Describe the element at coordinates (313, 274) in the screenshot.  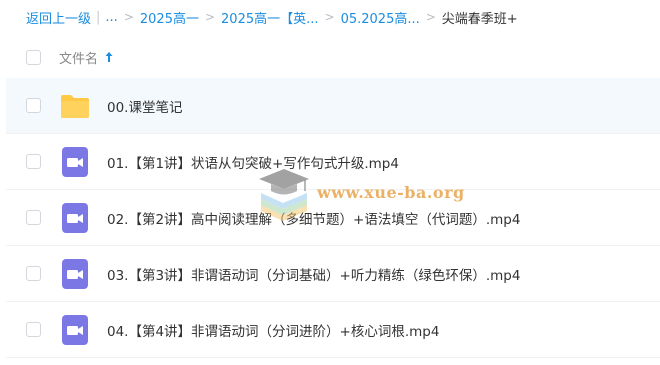
I see `file-name: 03.【第3讲】非谓语动词（分词基础）+听力精练（绿色环保）.mp4` at that location.